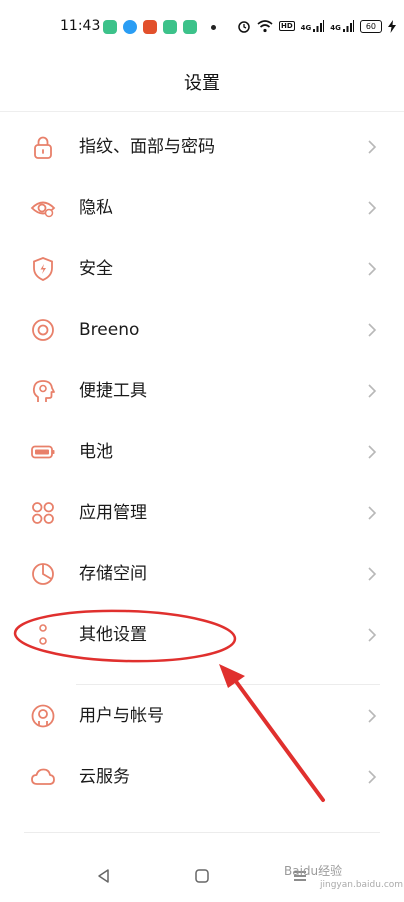 This screenshot has height=902, width=404. Describe the element at coordinates (202, 777) in the screenshot. I see `settings-item-cloud-service: 云服务` at that location.